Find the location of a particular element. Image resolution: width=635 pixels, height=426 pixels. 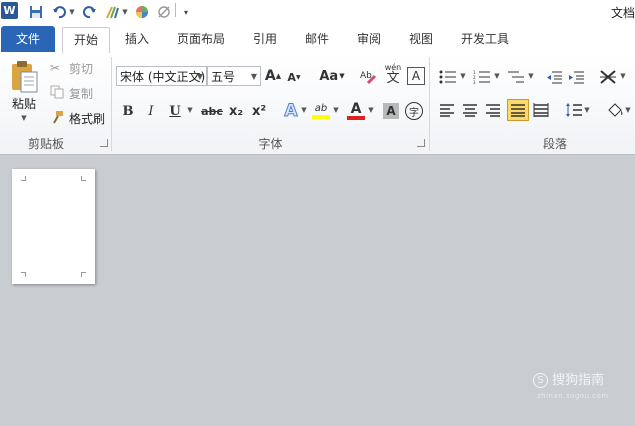

scissors-icon: ✂ is located at coordinates (55, 68).